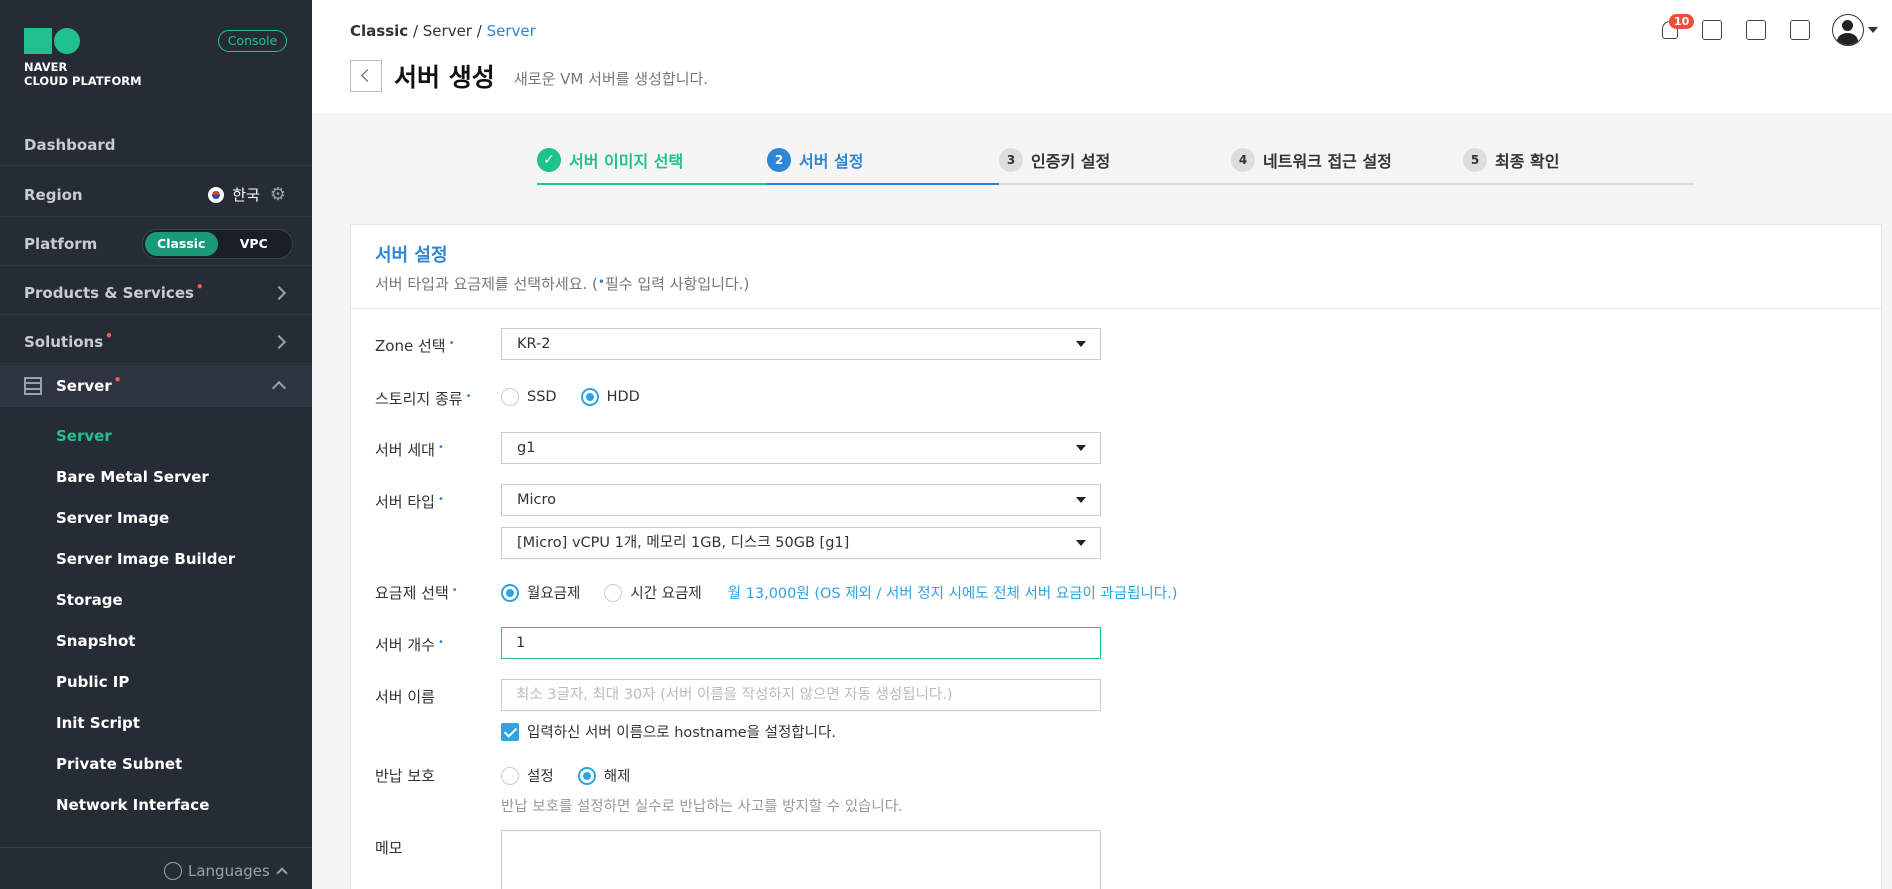  Describe the element at coordinates (801, 543) in the screenshot. I see `server-spec-select: [Micro] vCPU 1개, 메모리 1GB, 디스크 50GB [g1]` at that location.